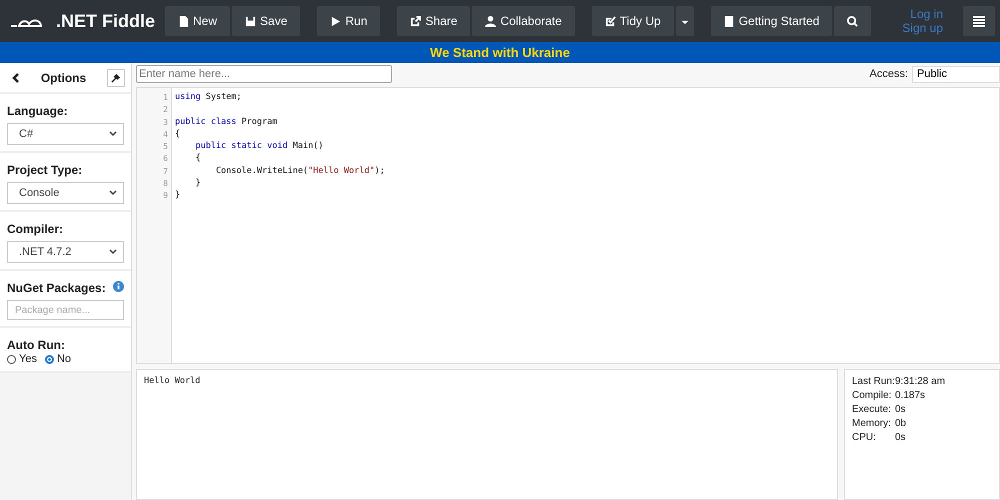 The width and height of the screenshot is (1000, 500). Describe the element at coordinates (165, 196) in the screenshot. I see `line-number: 9` at that location.